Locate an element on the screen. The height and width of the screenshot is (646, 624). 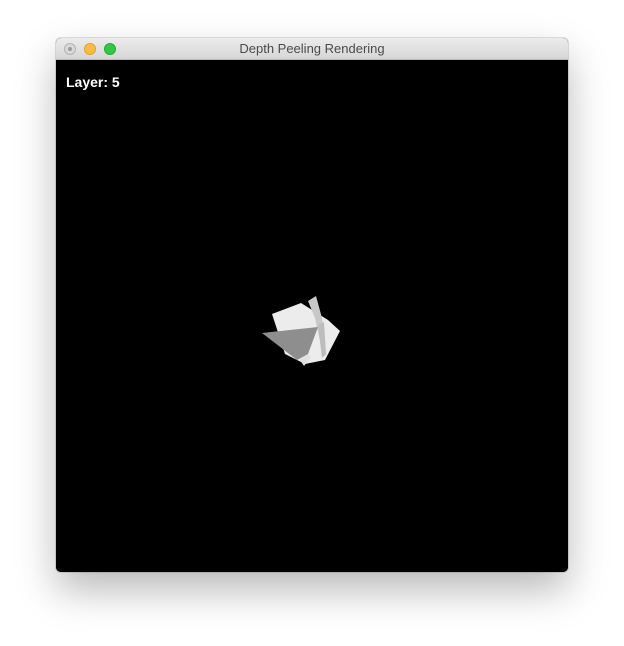
window-title: Depth Peeling Rendering is located at coordinates (312, 48).